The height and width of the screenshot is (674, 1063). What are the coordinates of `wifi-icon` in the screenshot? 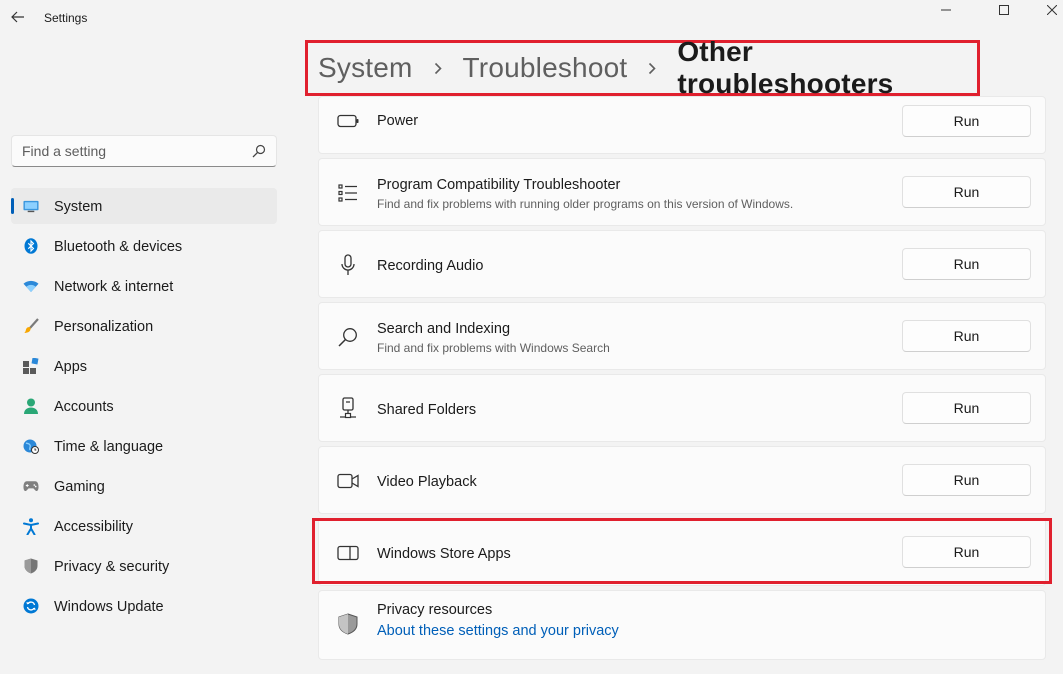 It's located at (31, 286).